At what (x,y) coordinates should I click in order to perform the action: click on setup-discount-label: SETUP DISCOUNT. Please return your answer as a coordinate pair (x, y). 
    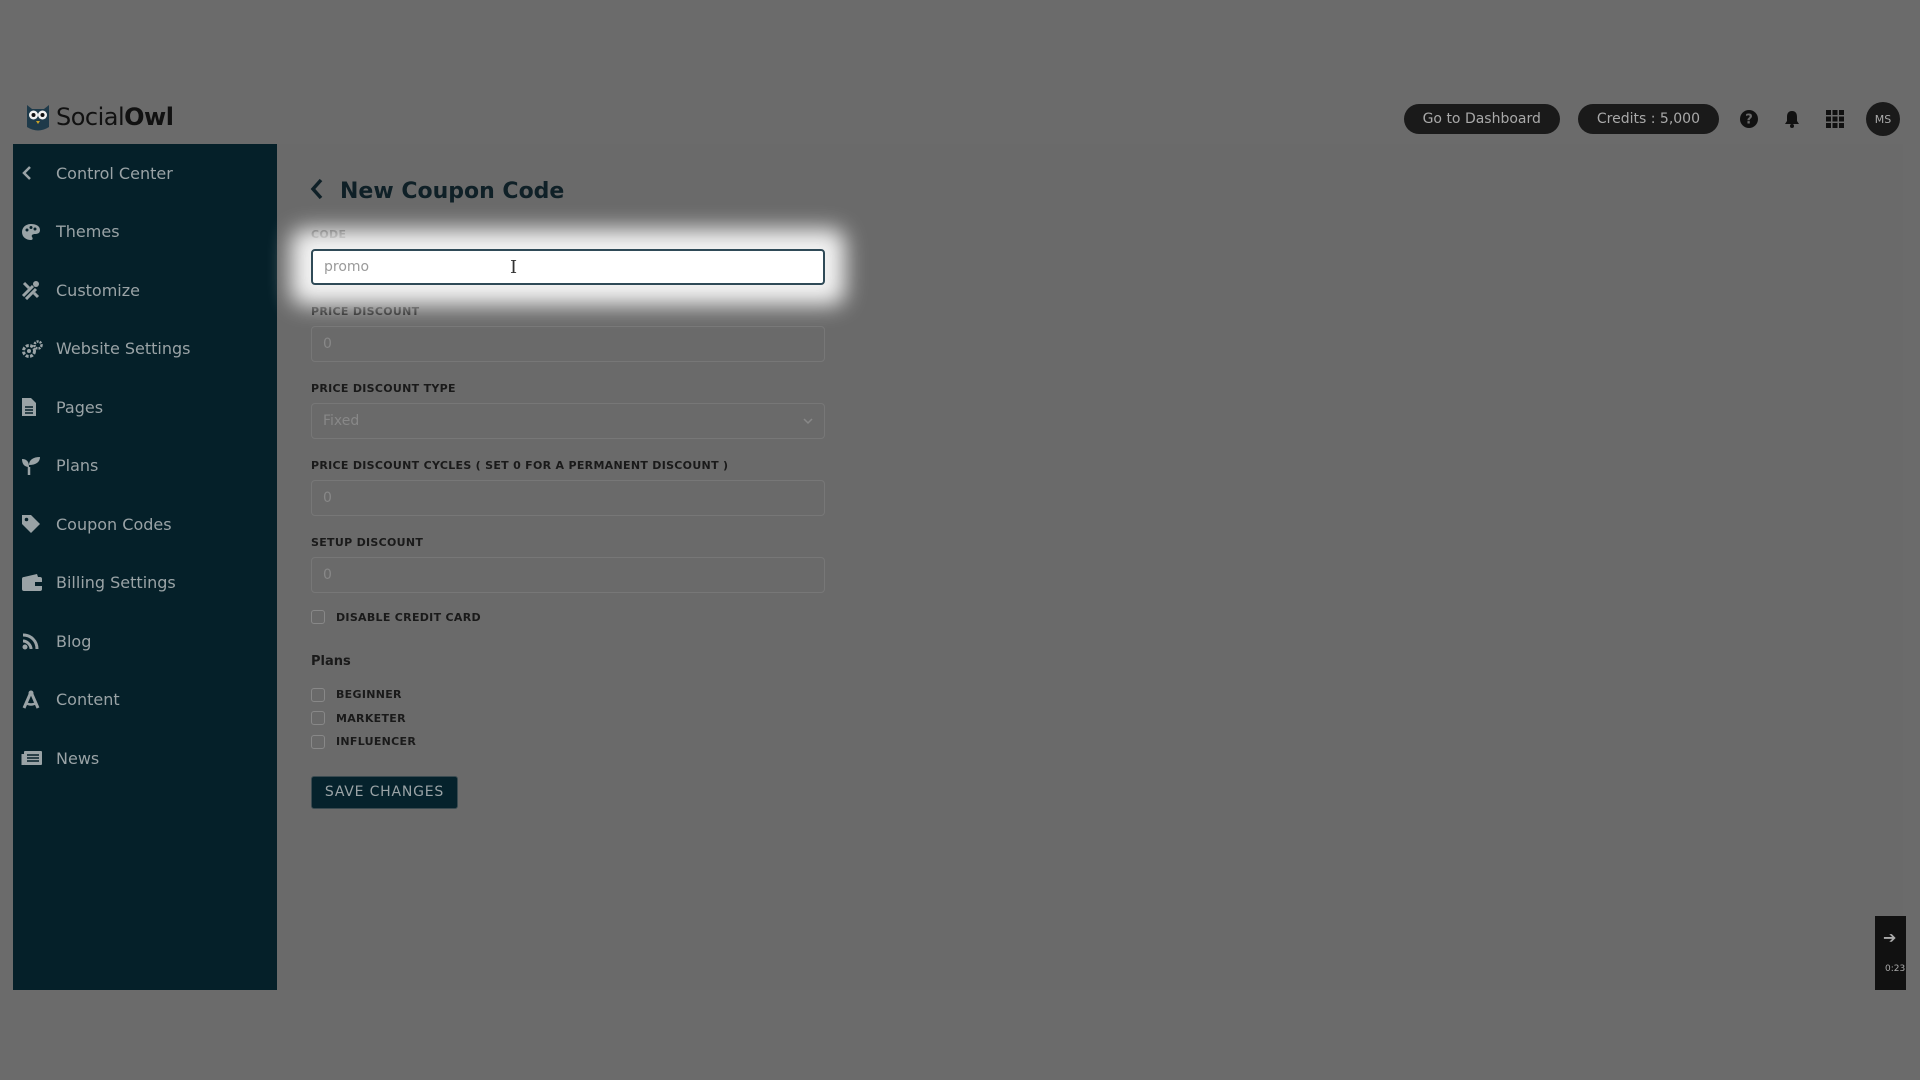
    Looking at the image, I should click on (367, 542).